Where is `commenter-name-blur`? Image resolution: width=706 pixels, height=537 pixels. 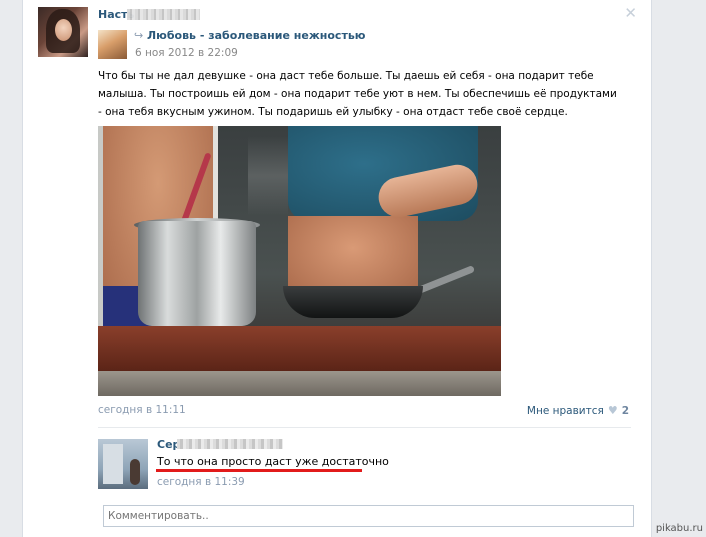
commenter-name-blur is located at coordinates (230, 444).